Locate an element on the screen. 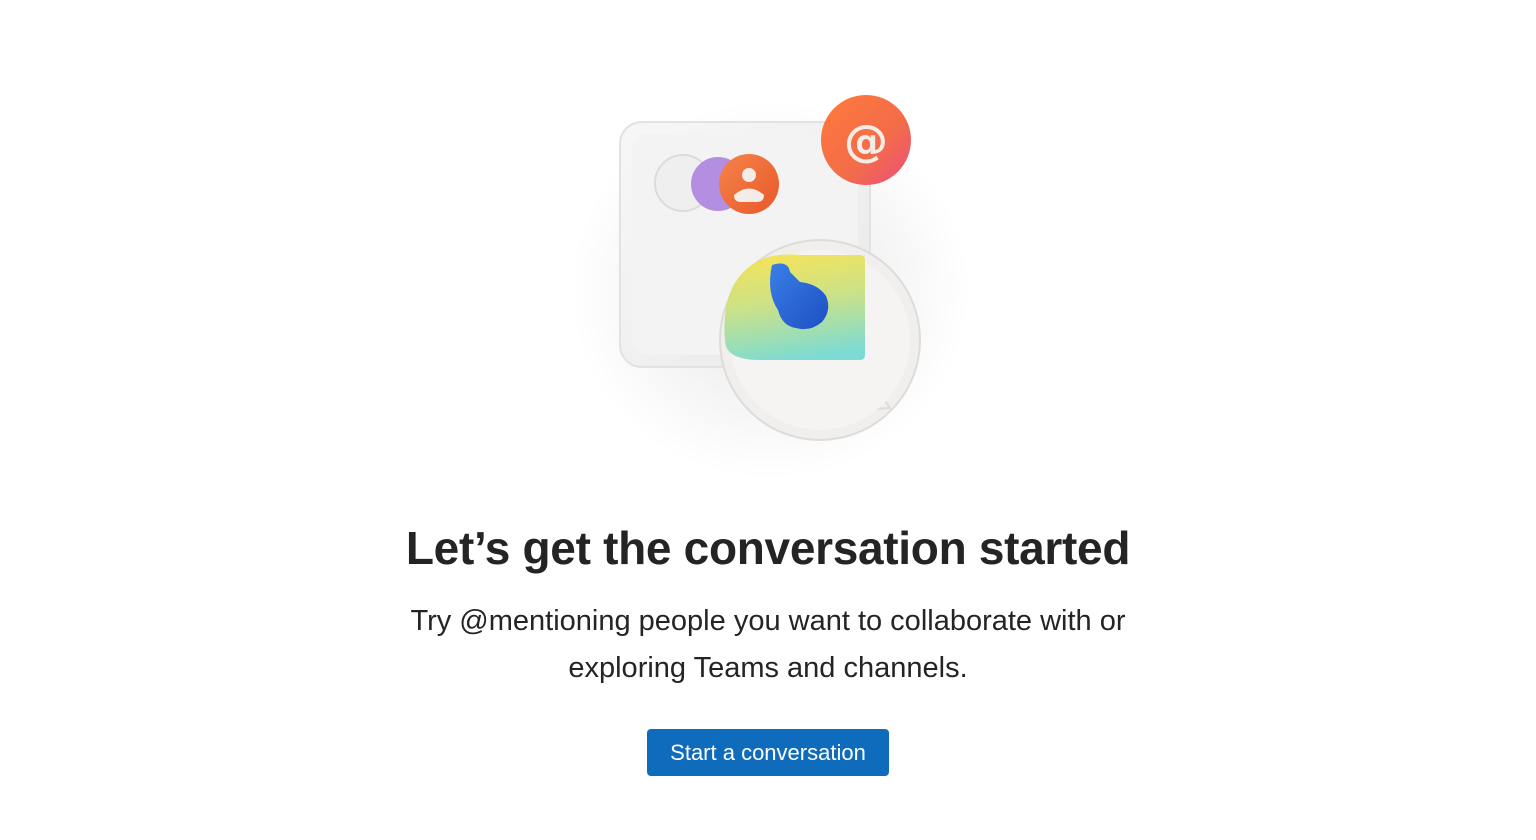 The height and width of the screenshot is (840, 1536). page-title: Let’s get the conversation started is located at coordinates (768, 548).